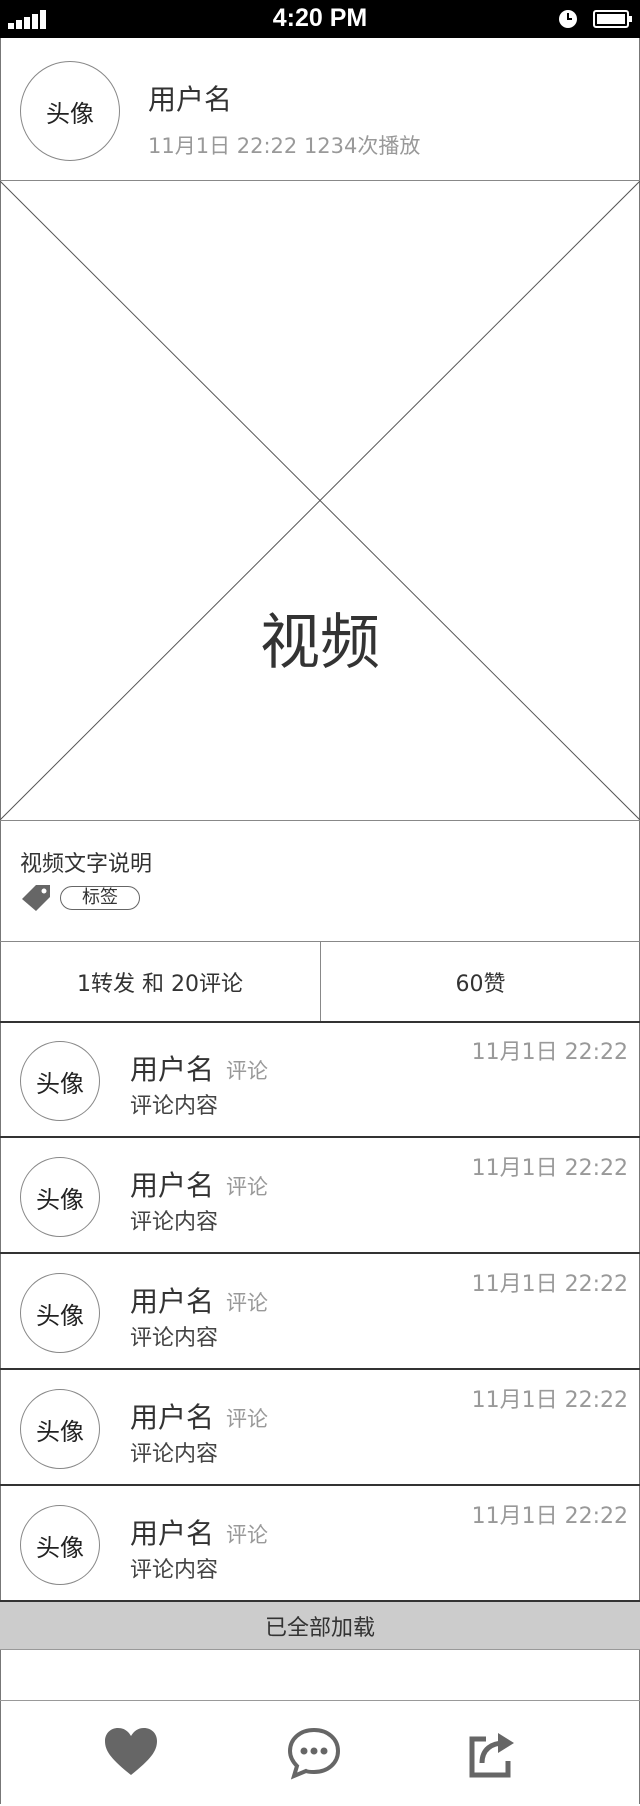  I want to click on alarm-clock-icon, so click(568, 19).